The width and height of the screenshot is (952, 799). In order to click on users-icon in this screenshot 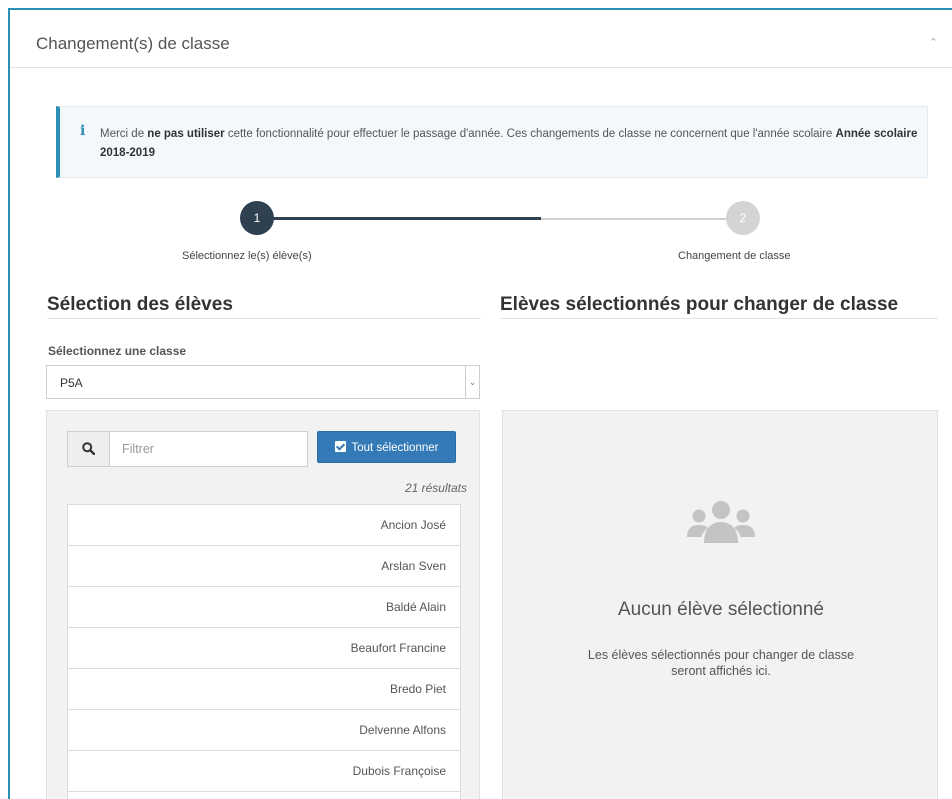, I will do `click(721, 522)`.